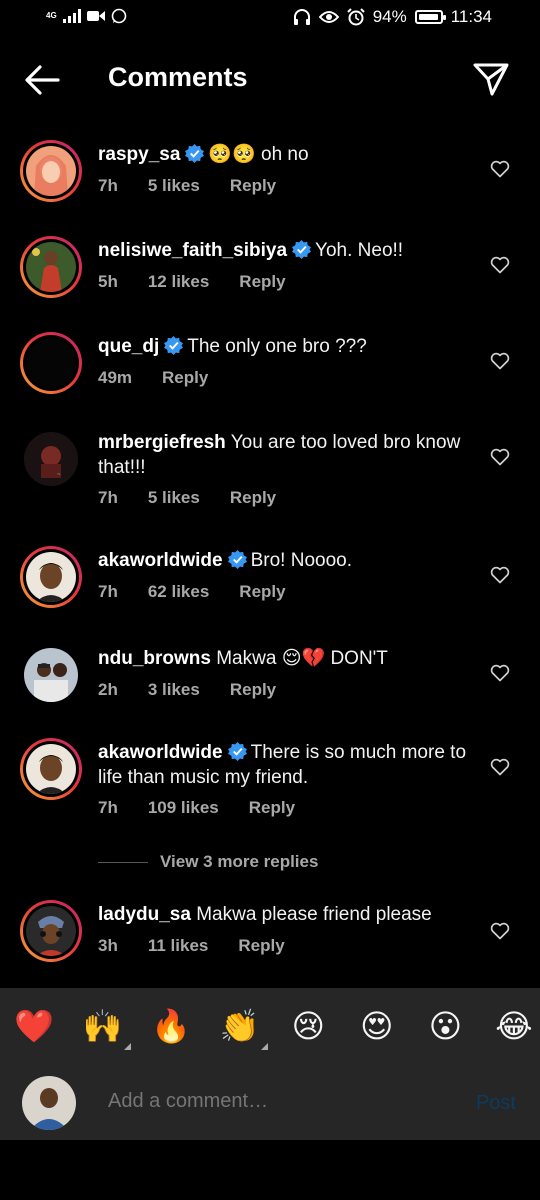 The image size is (540, 1200). What do you see at coordinates (270, 1064) in the screenshot?
I see `composer: ❤️ 🙌 🔥 👏 😢 😍 😮 😂 Post` at bounding box center [270, 1064].